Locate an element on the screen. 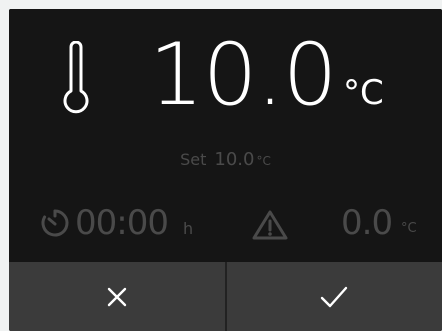  temperature-unit: °C is located at coordinates (363, 93).